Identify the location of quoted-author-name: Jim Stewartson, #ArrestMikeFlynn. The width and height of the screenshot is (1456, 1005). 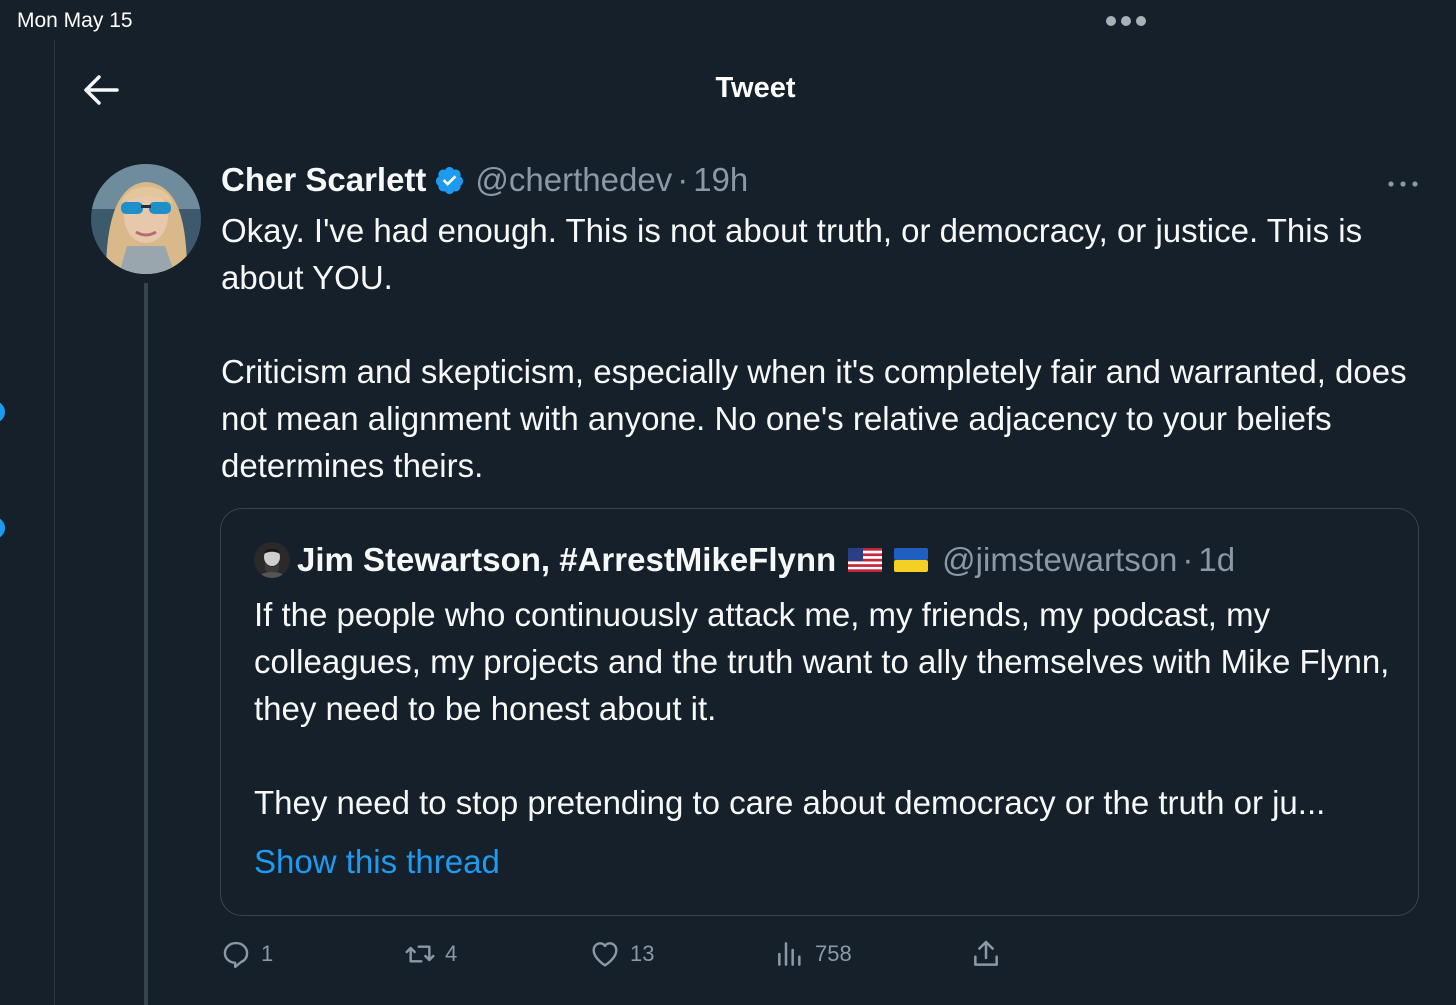
(567, 559).